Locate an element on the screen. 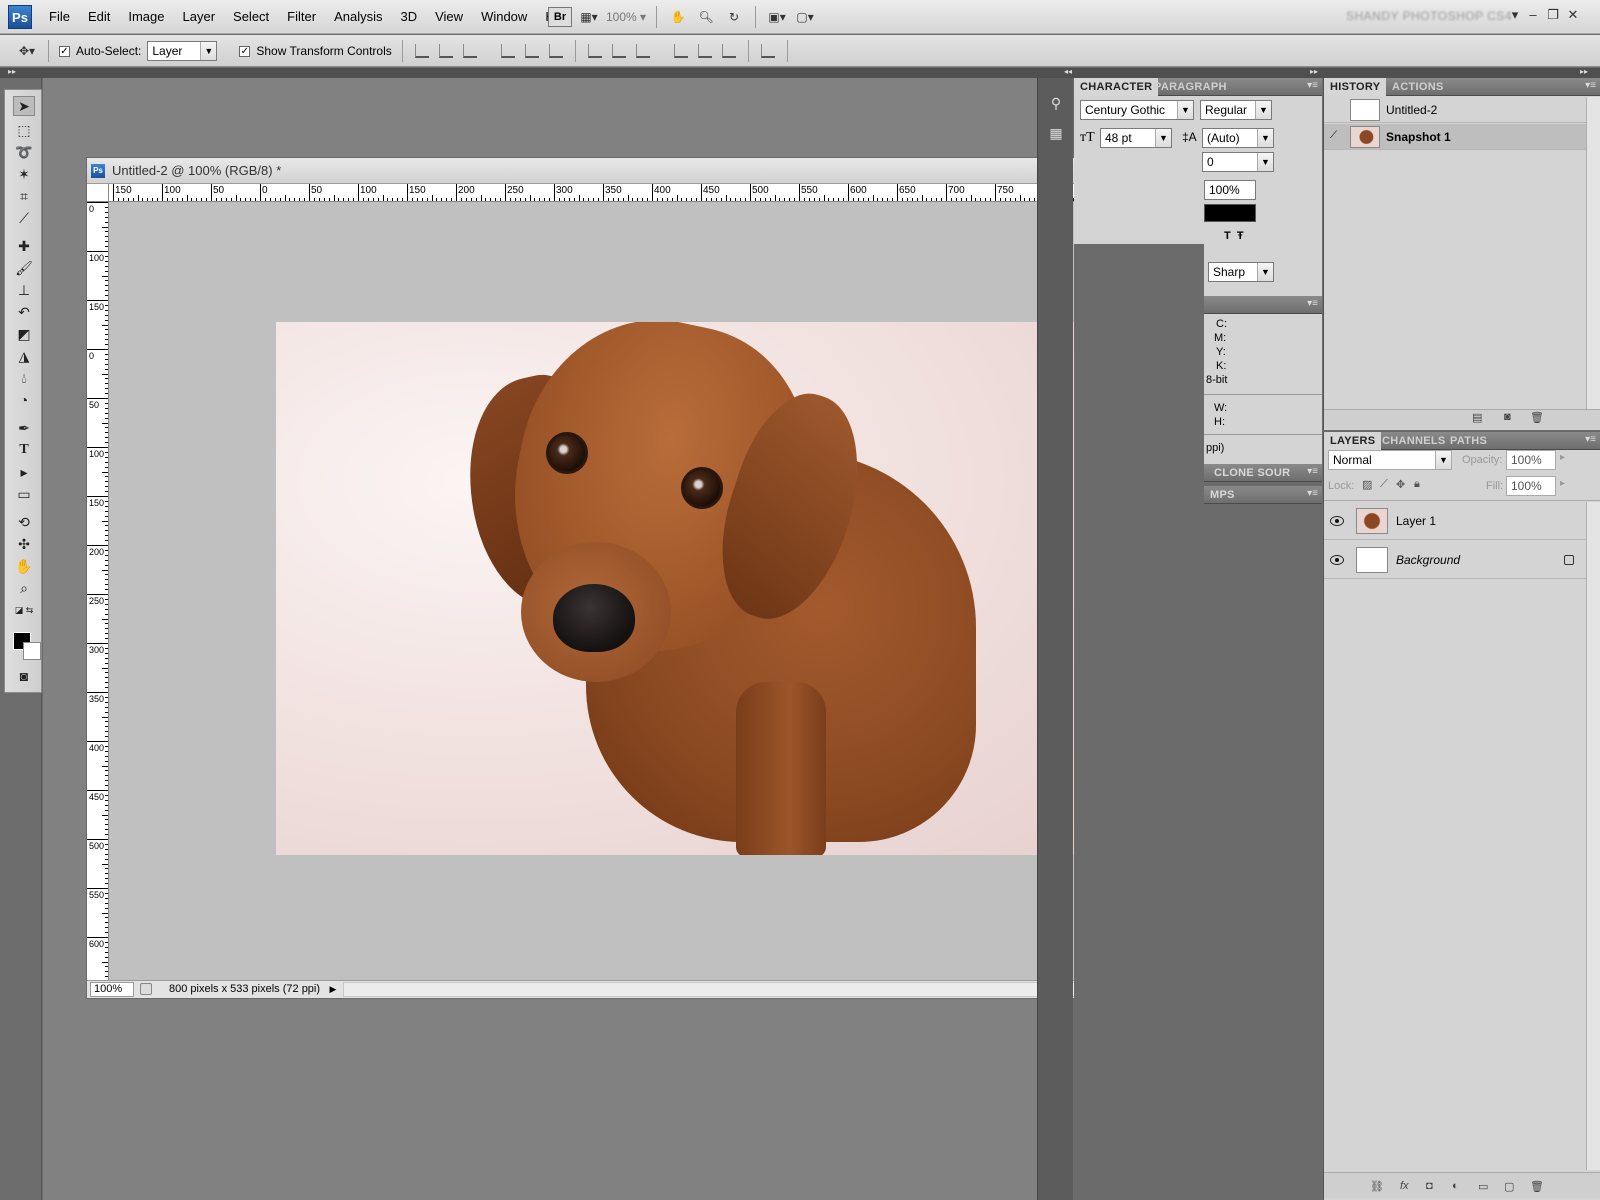 This screenshot has width=1600, height=1200. trash-icon: 🗑︎ is located at coordinates (1537, 1187).